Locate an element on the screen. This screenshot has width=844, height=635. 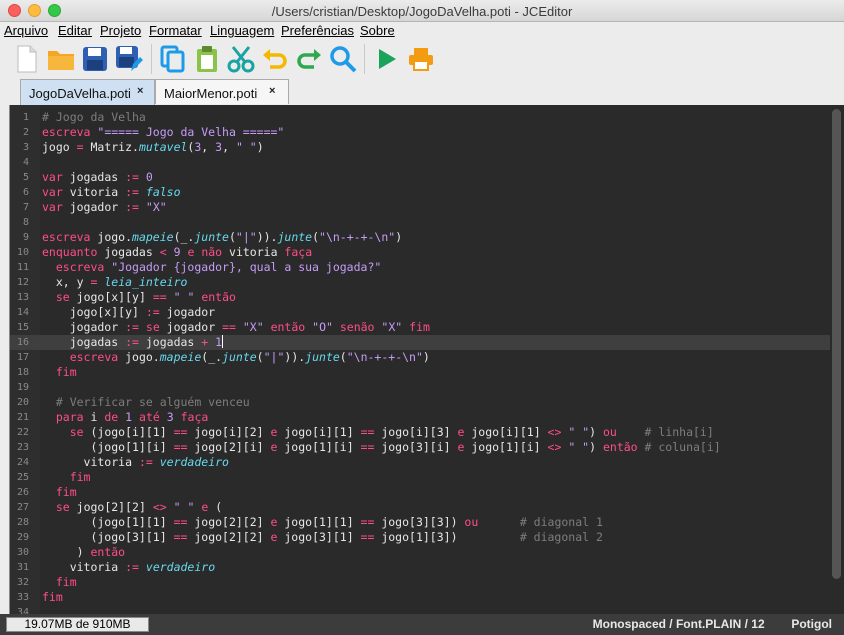
code-line: 2 escreva "===== Jogo da Velha =====" is located at coordinates (420, 132).